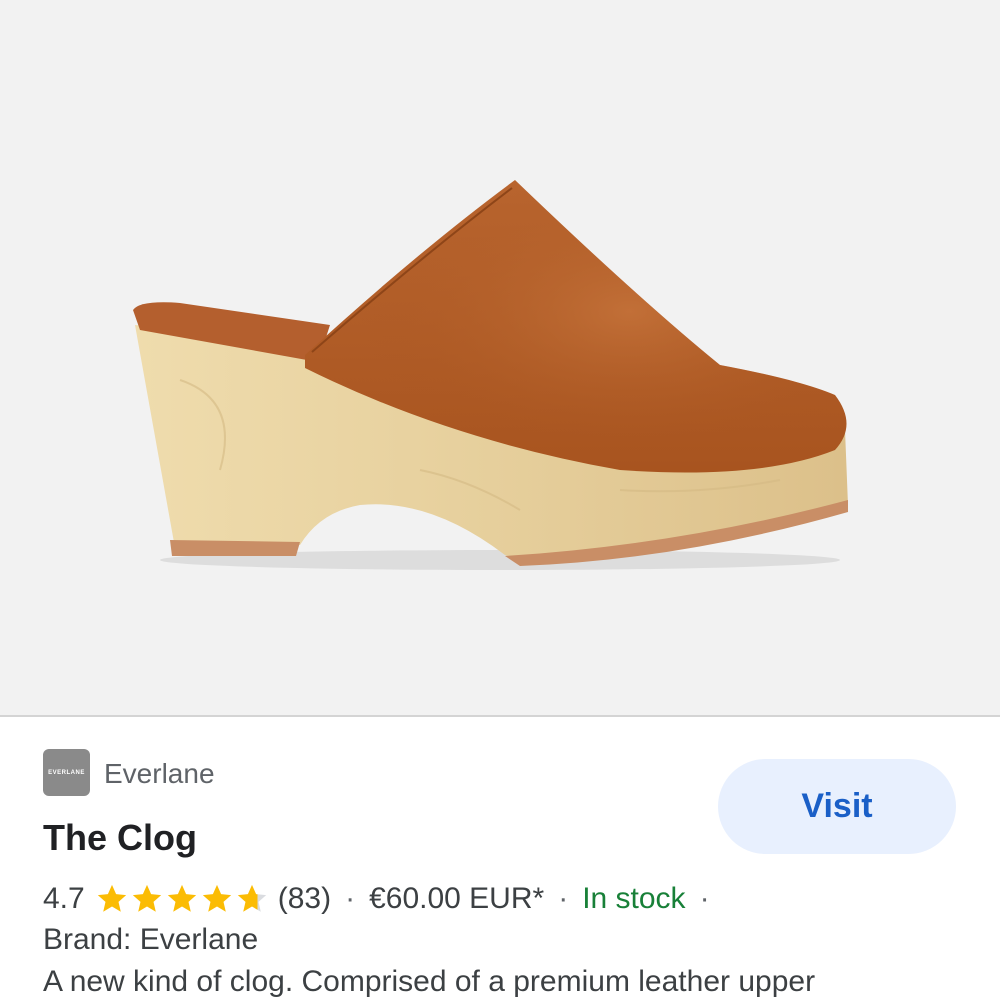 This screenshot has width=1000, height=1000. What do you see at coordinates (634, 898) in the screenshot?
I see `availability-status: In stock` at bounding box center [634, 898].